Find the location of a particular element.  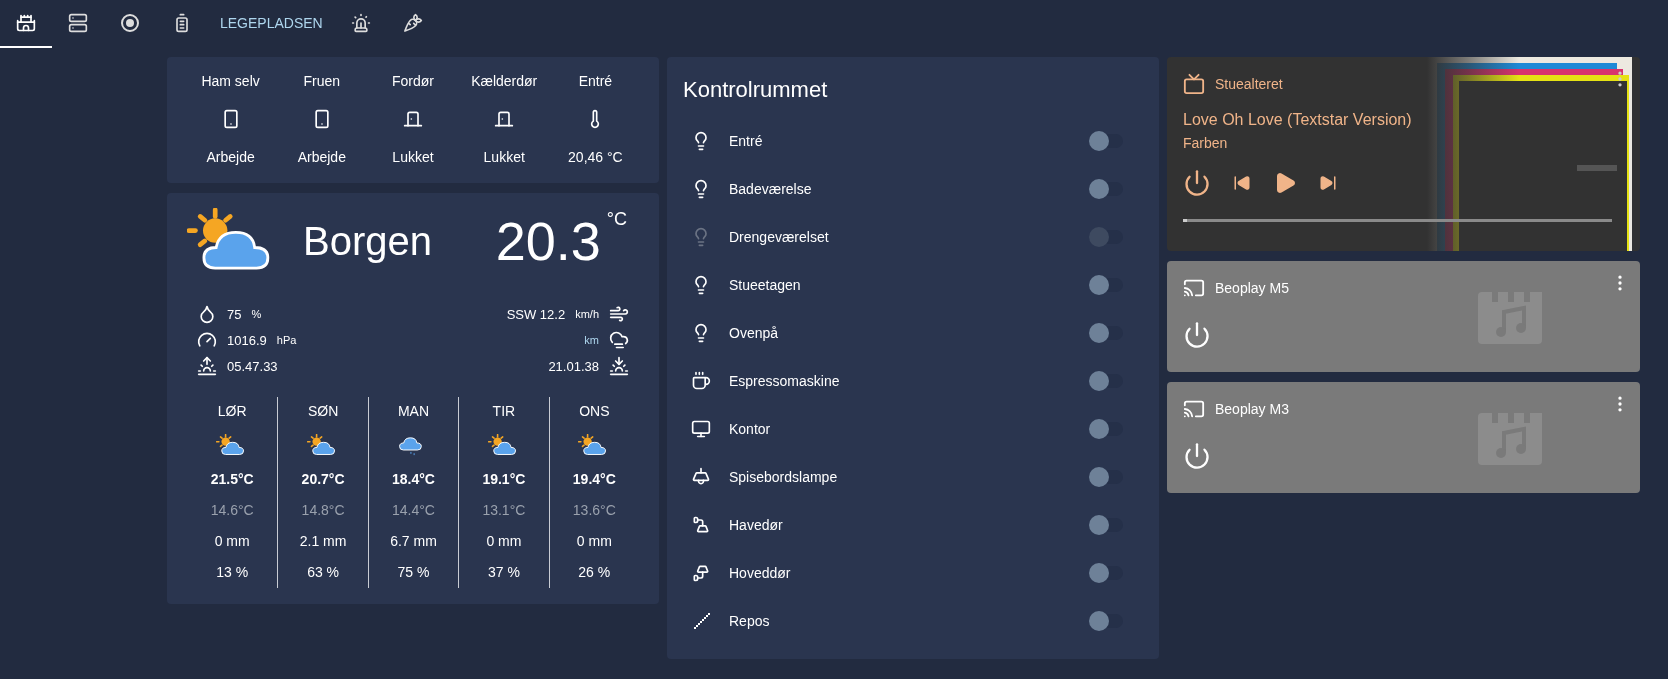

forecast-probability: 37 % is located at coordinates (503, 572).